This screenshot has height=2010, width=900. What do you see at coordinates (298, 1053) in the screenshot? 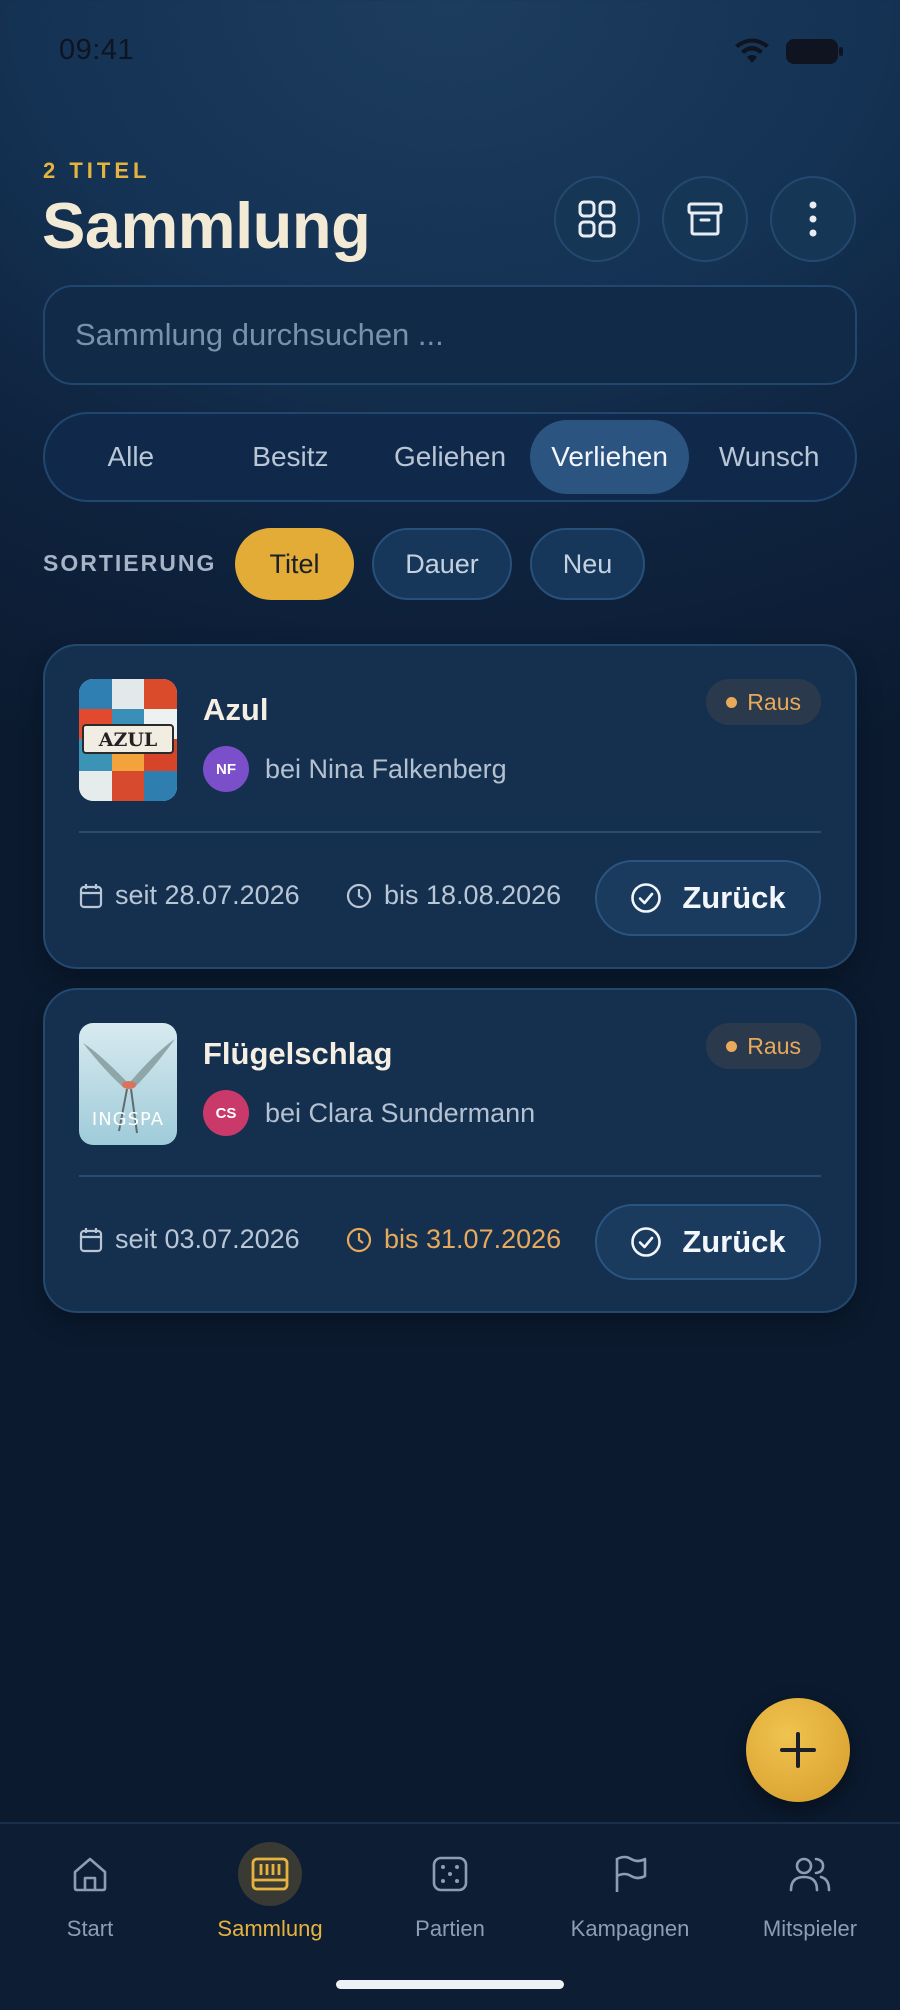
I see `game-title: Flügelschlag` at bounding box center [298, 1053].